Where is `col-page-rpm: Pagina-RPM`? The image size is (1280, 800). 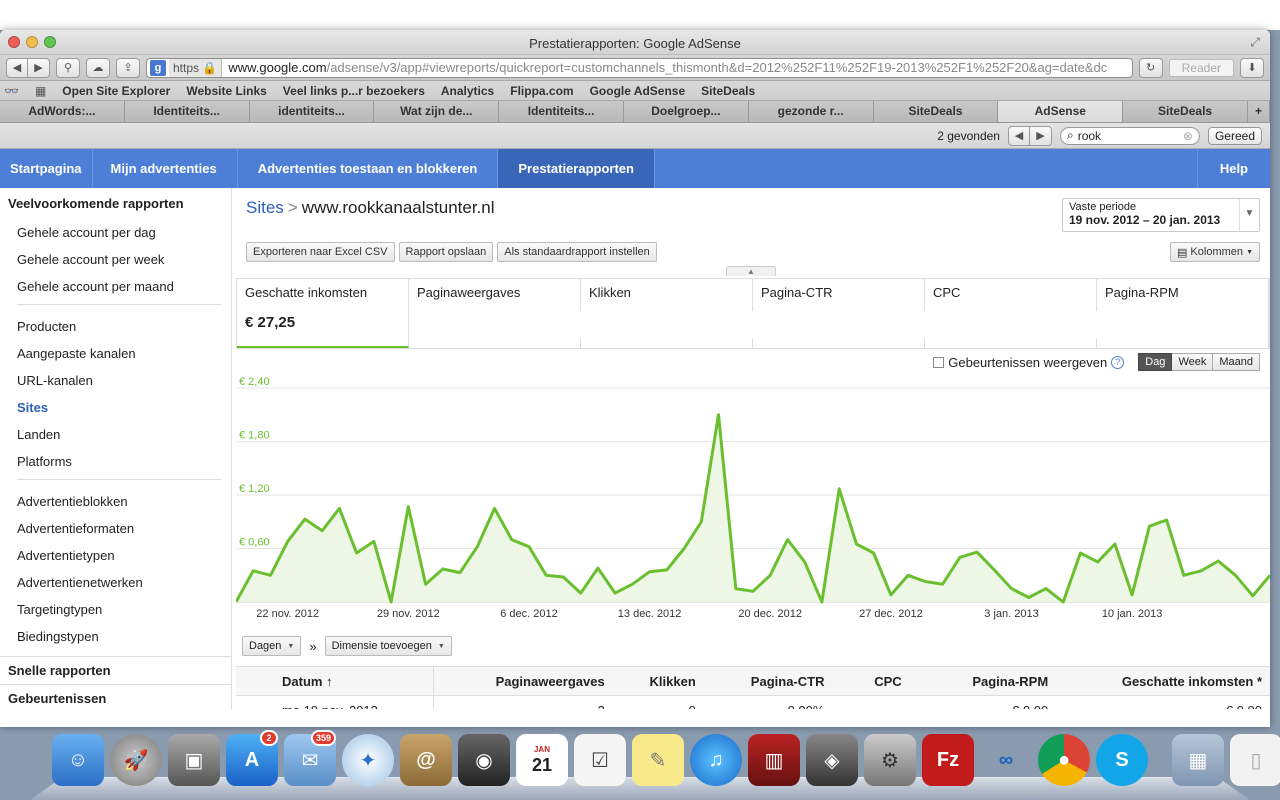
col-page-rpm: Pagina-RPM is located at coordinates (975, 681).